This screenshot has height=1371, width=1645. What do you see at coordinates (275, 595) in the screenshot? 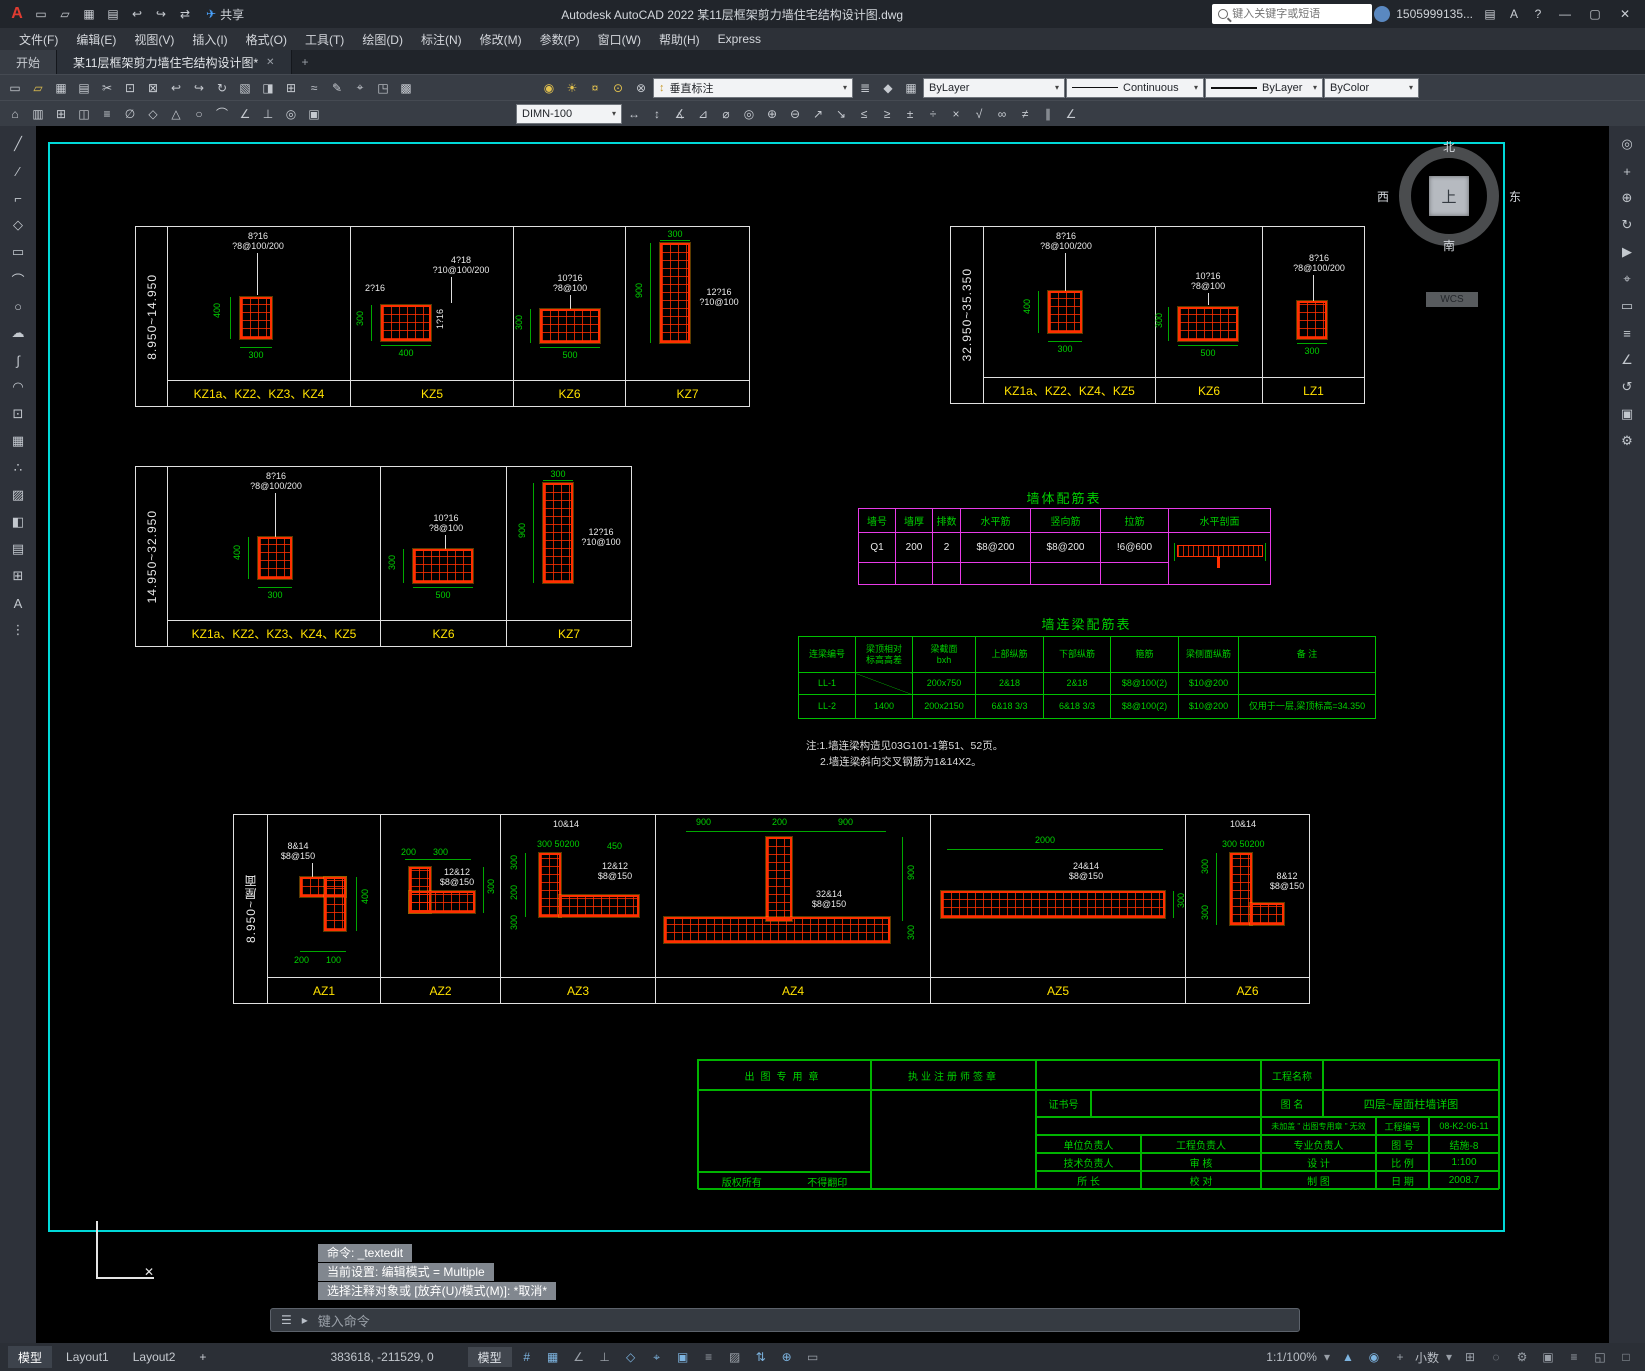
I see `dim-width: 300` at bounding box center [275, 595].